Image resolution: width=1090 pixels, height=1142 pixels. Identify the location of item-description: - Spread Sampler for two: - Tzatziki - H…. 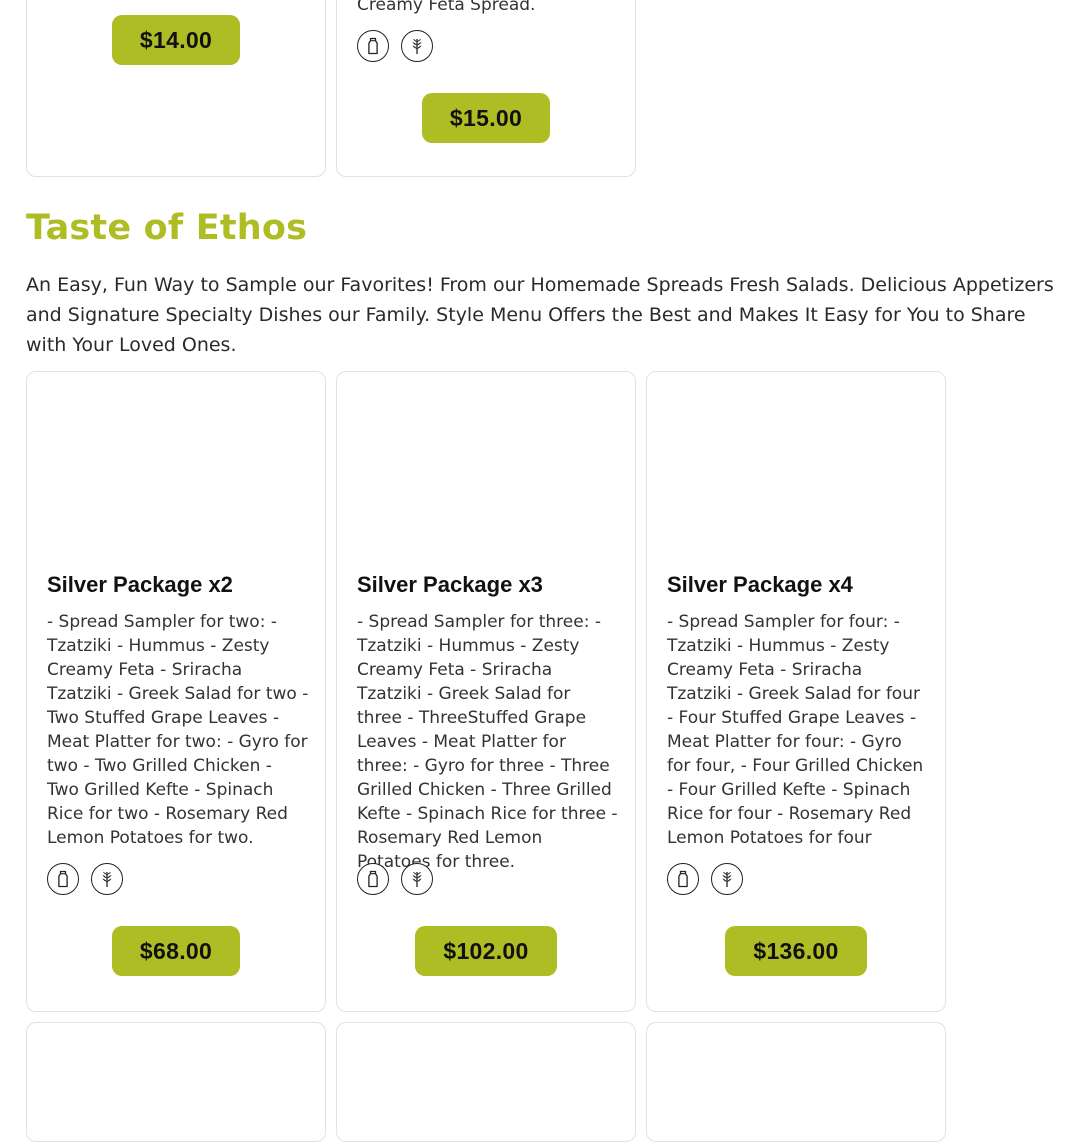
(178, 730).